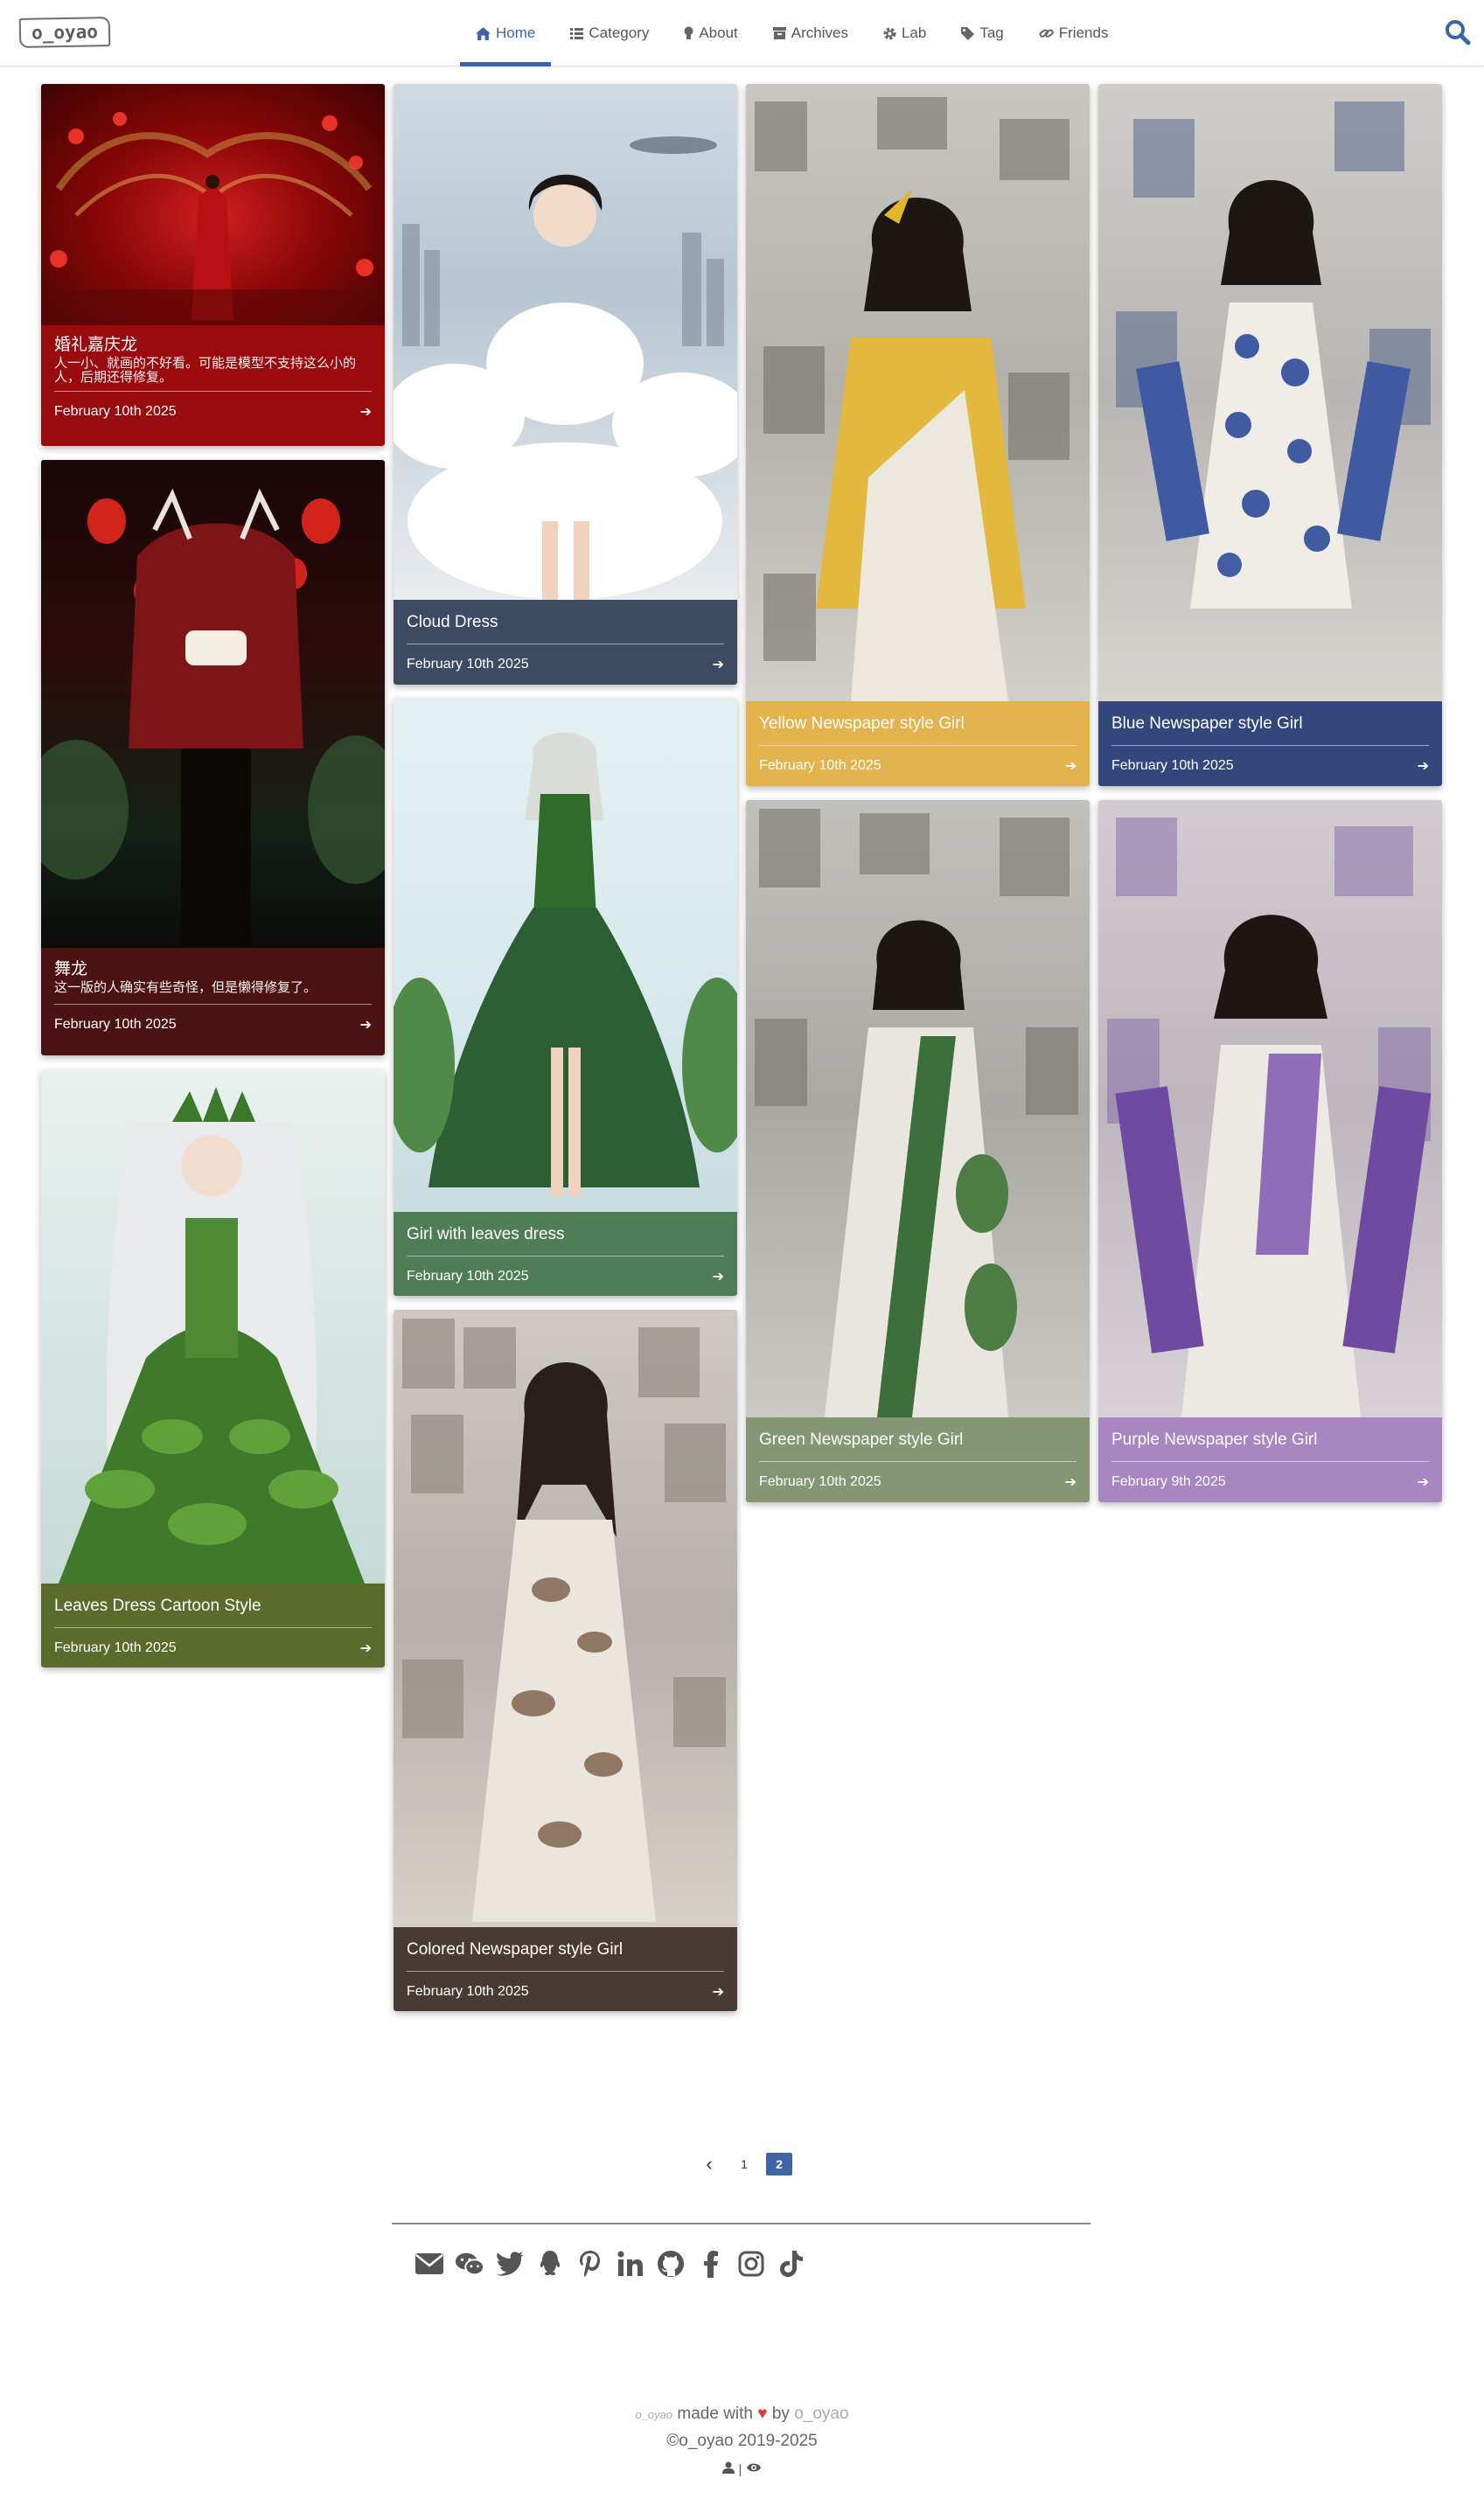  What do you see at coordinates (751, 2264) in the screenshot?
I see `instagram-icon` at bounding box center [751, 2264].